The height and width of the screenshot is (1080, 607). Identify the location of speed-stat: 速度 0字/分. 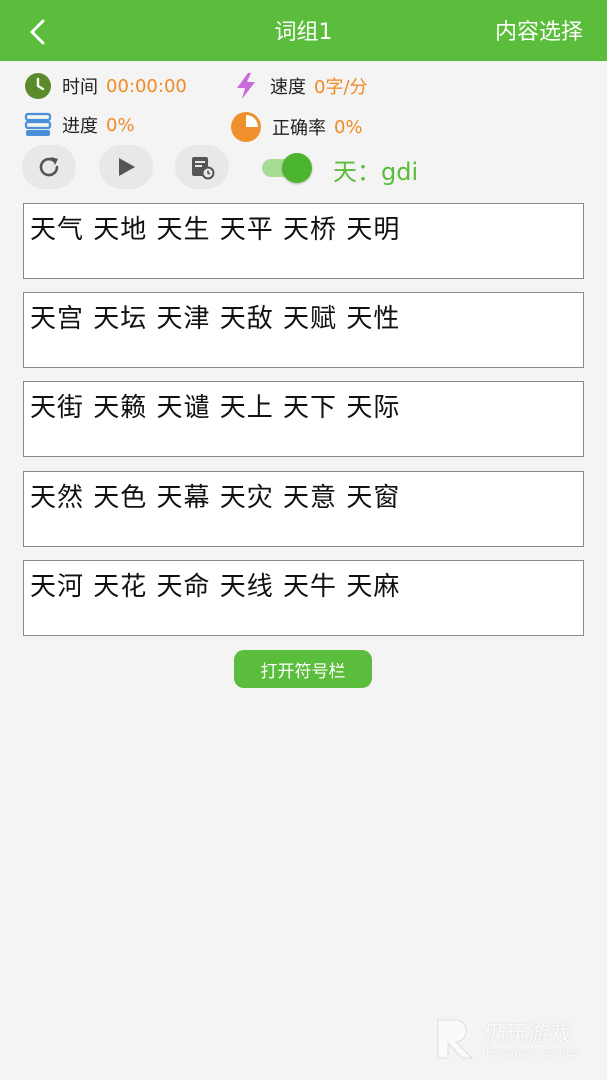
(300, 86).